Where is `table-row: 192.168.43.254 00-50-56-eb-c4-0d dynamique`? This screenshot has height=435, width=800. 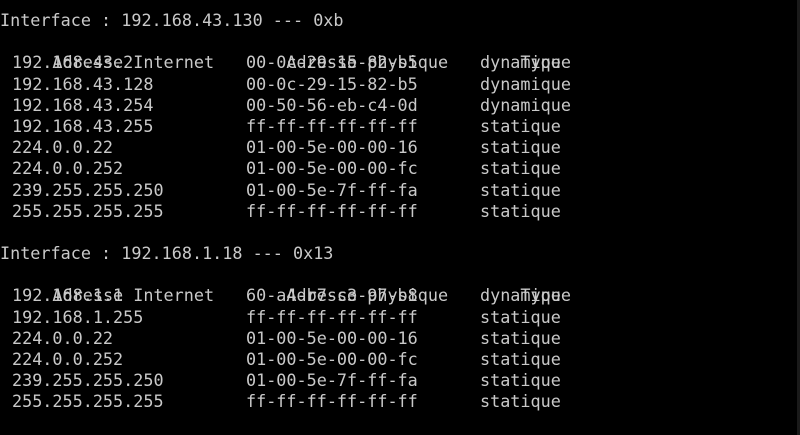
table-row: 192.168.43.254 00-50-56-eb-c4-0d dynamique is located at coordinates (400, 105).